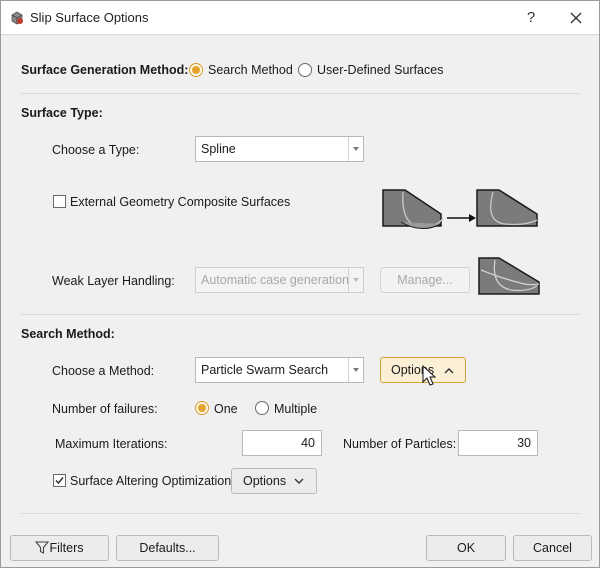  I want to click on help-button: ?, so click(531, 18).